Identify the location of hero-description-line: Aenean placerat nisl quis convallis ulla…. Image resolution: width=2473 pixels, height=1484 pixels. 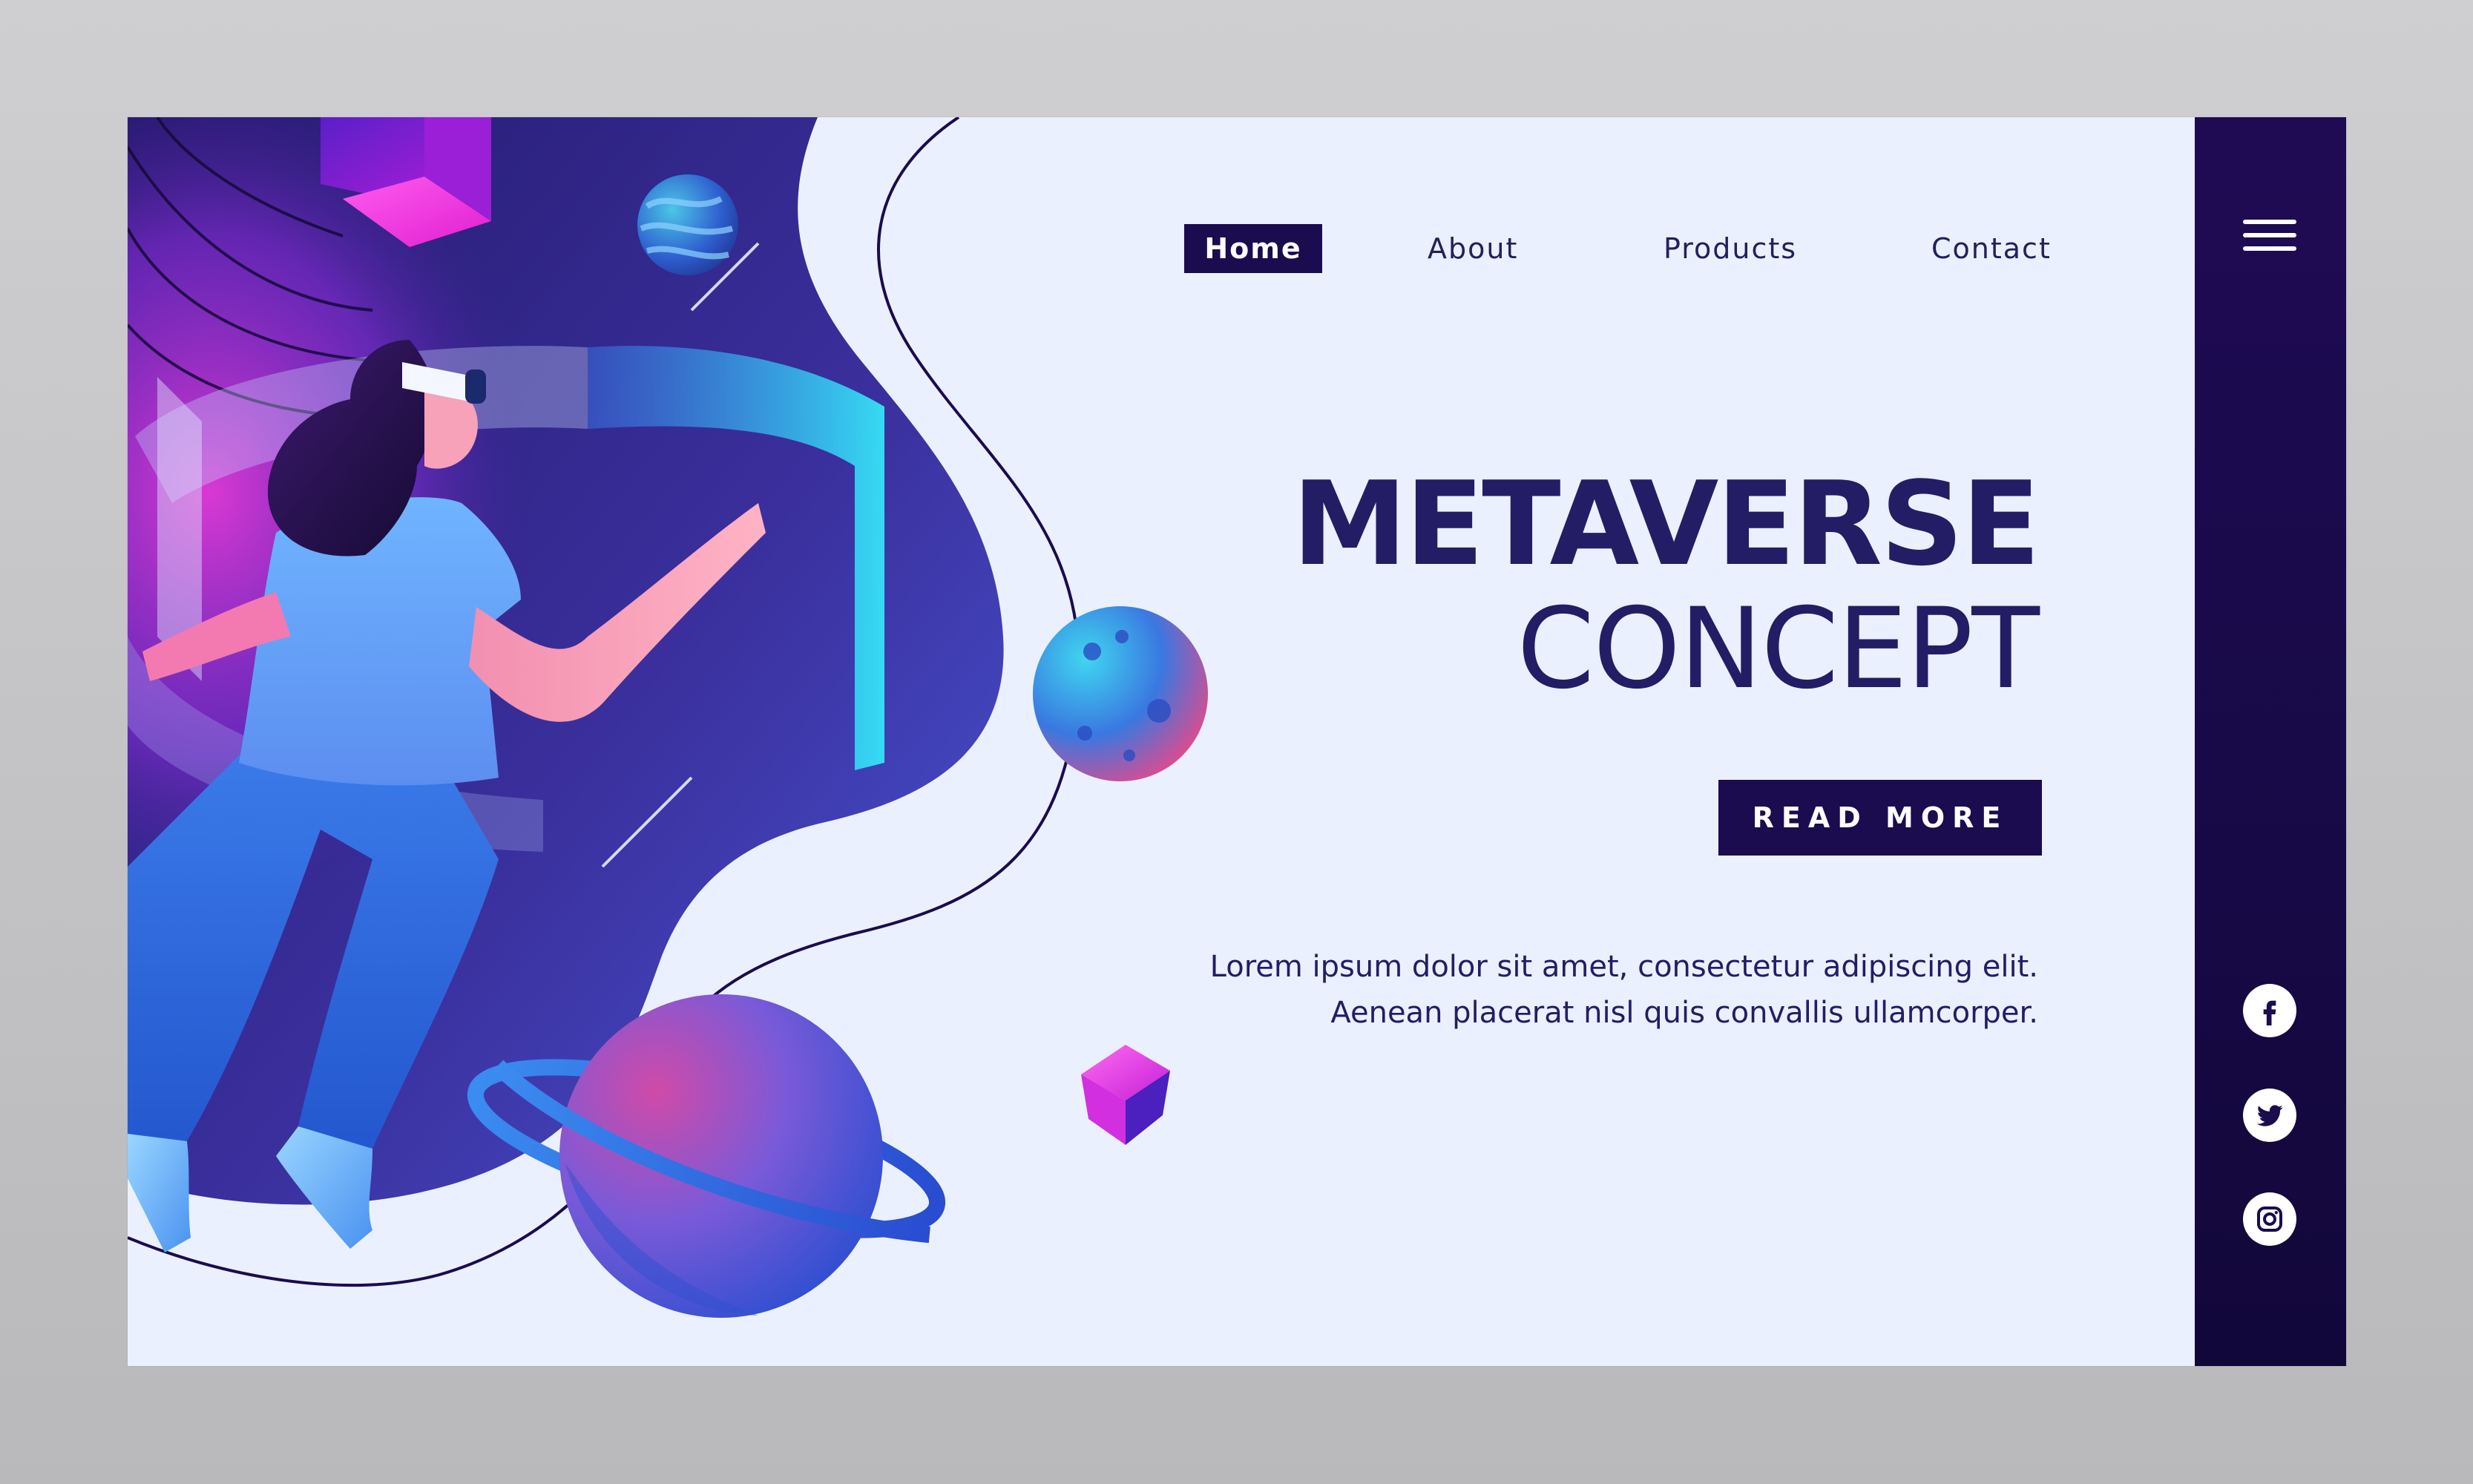
(1684, 1013).